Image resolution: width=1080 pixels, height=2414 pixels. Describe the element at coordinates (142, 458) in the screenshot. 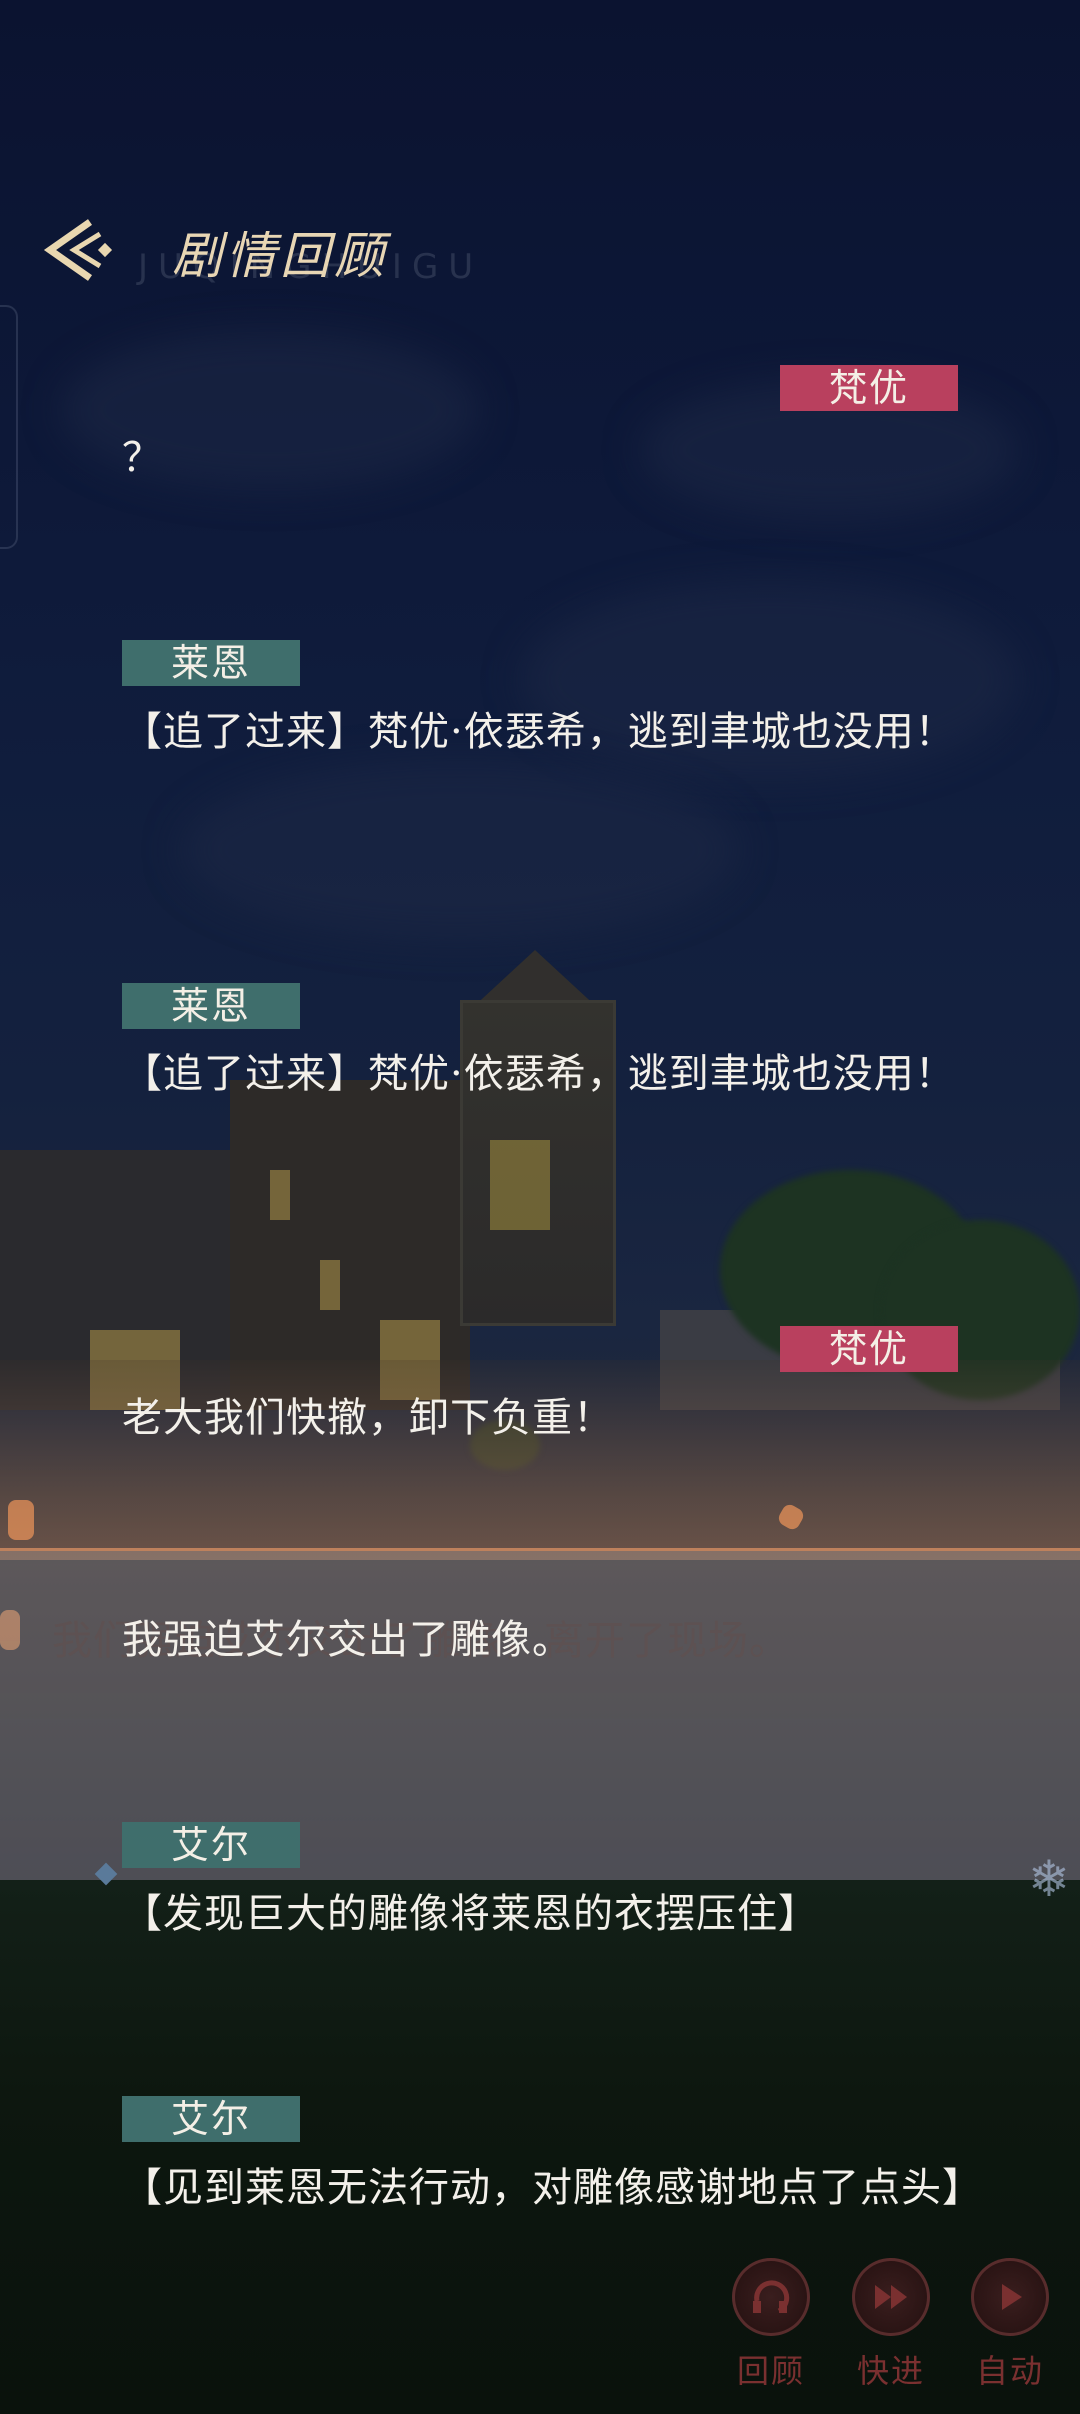

I see `dialog-line: ？` at that location.